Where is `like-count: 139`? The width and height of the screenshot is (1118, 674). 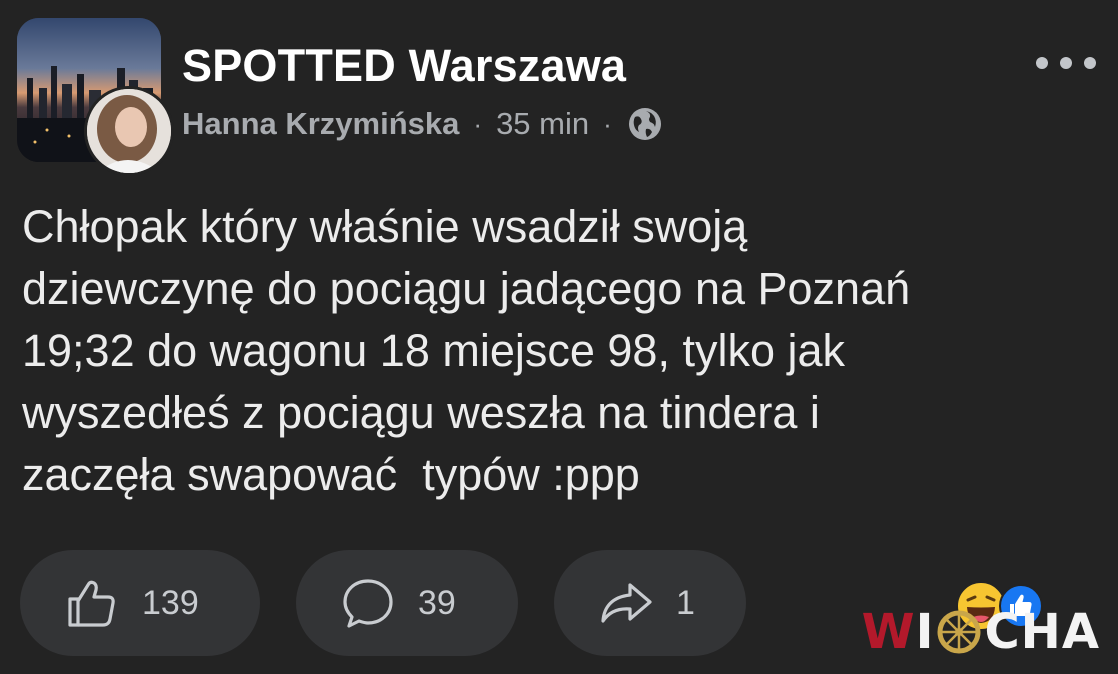 like-count: 139 is located at coordinates (170, 602).